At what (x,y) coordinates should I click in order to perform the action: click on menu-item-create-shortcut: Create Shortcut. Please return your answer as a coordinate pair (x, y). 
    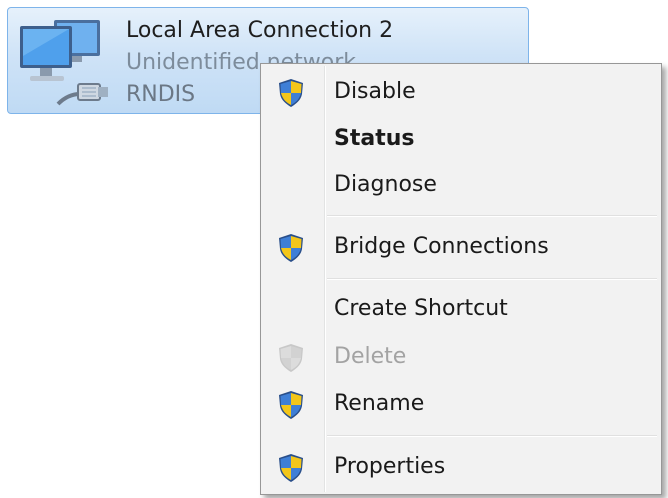
    Looking at the image, I should click on (461, 309).